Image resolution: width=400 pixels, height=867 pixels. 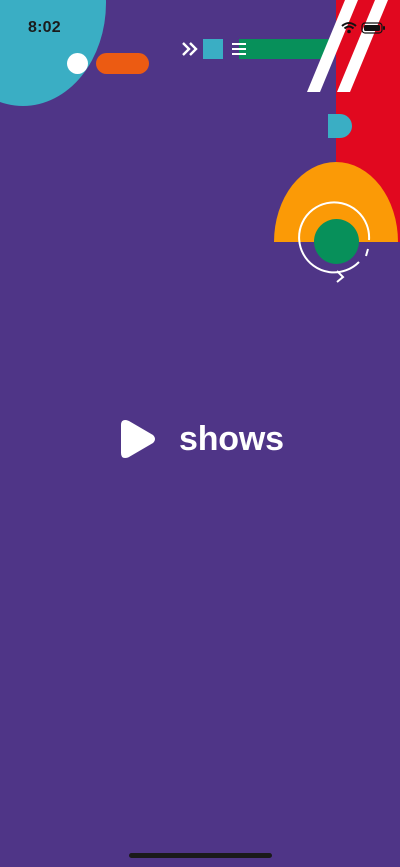 I want to click on teal-circle-decoration, so click(x=53, y=53).